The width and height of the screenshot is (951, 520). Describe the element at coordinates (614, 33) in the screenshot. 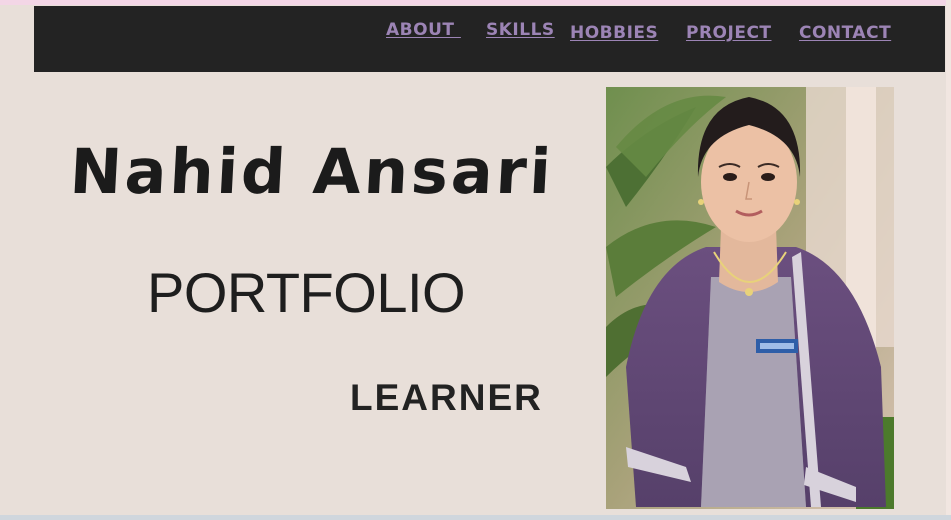

I see `nav-link-hobbies: HOBBIES` at that location.